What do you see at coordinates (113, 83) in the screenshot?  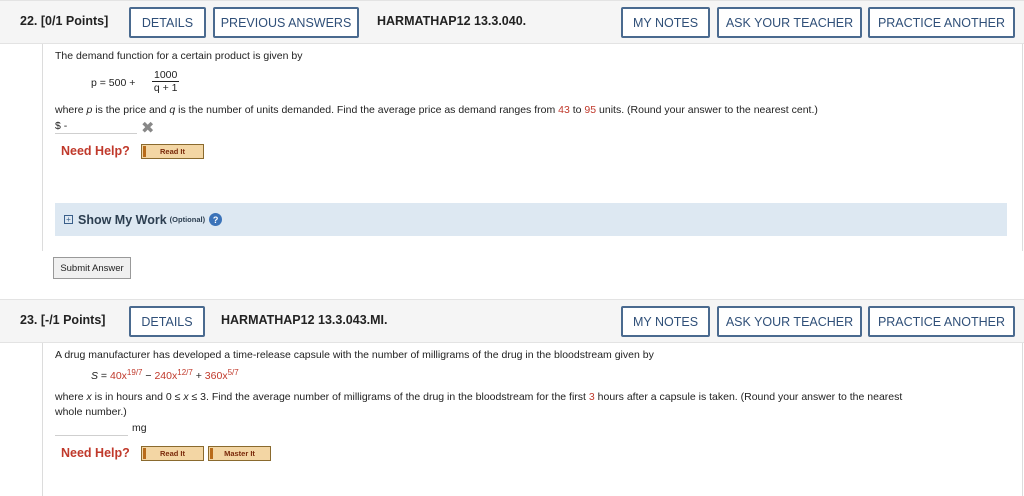 I see `q22-equation-lhs: p = 500 +` at bounding box center [113, 83].